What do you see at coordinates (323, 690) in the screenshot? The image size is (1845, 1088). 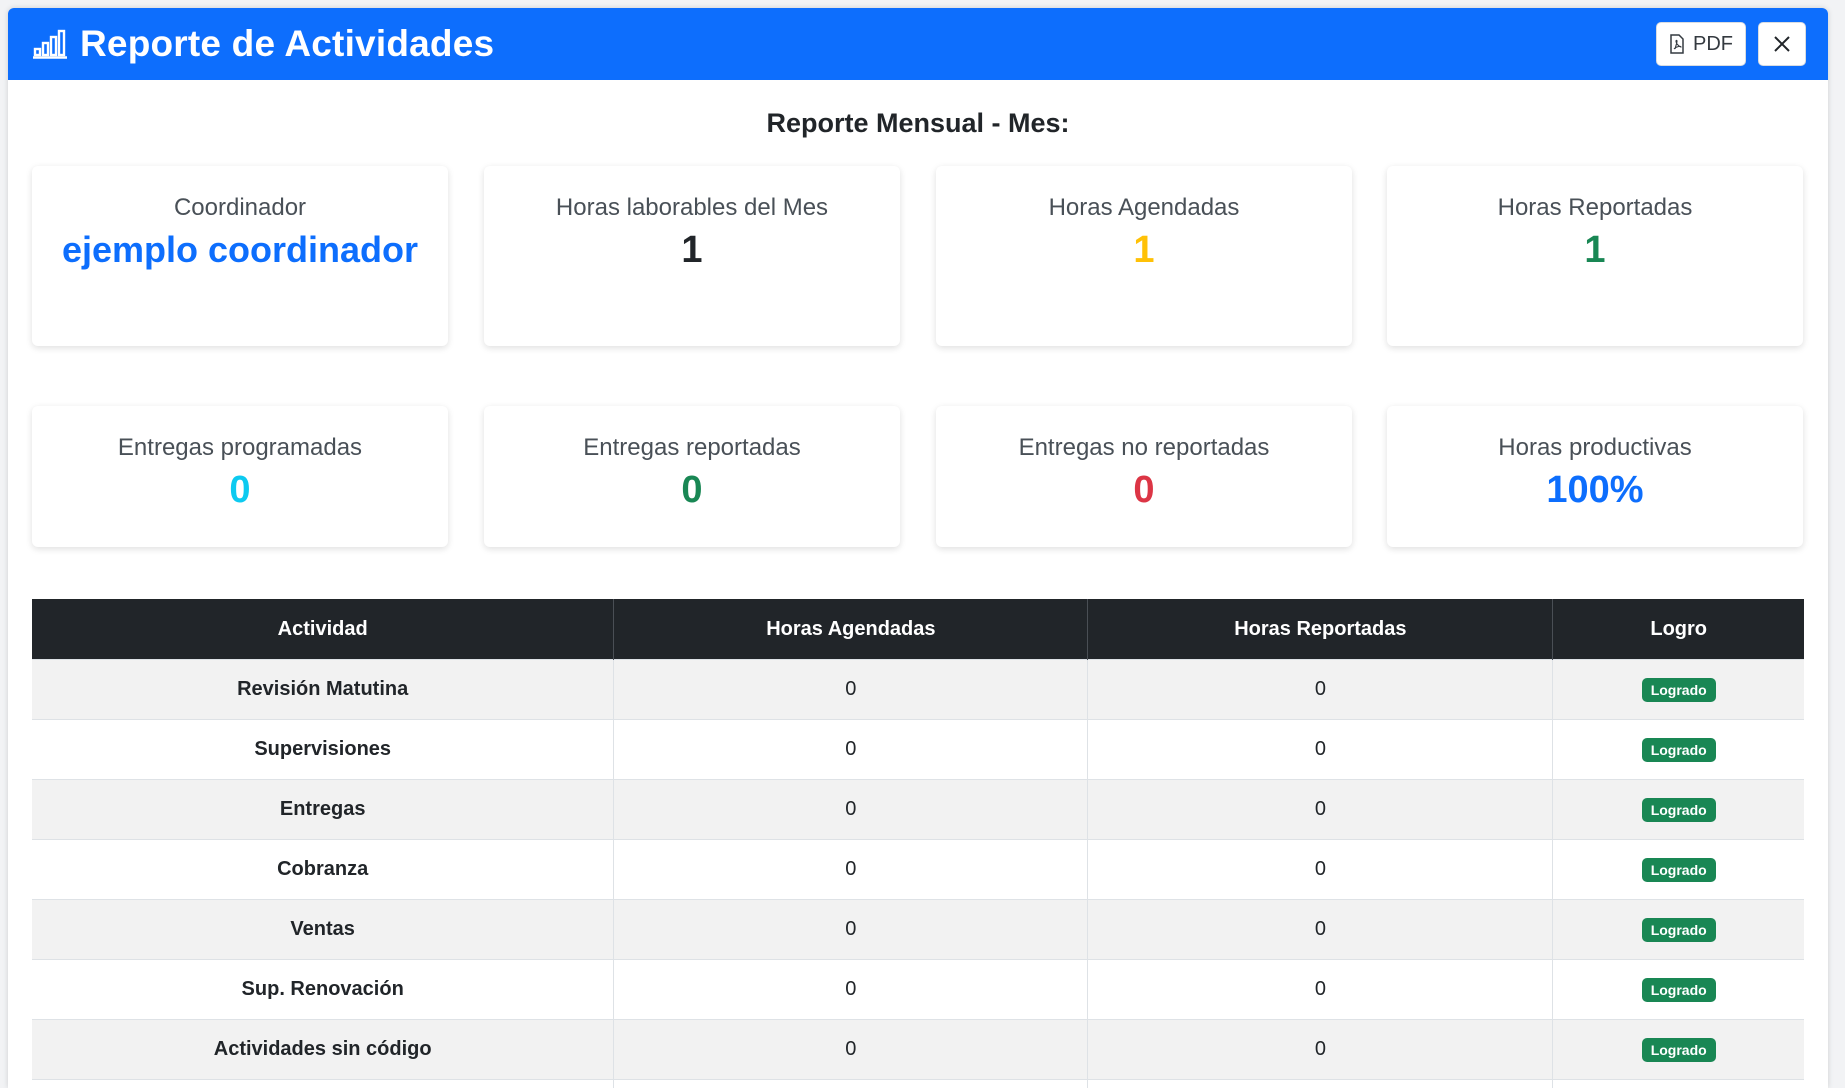 I see `cell-actividad: Revisión Matutina` at bounding box center [323, 690].